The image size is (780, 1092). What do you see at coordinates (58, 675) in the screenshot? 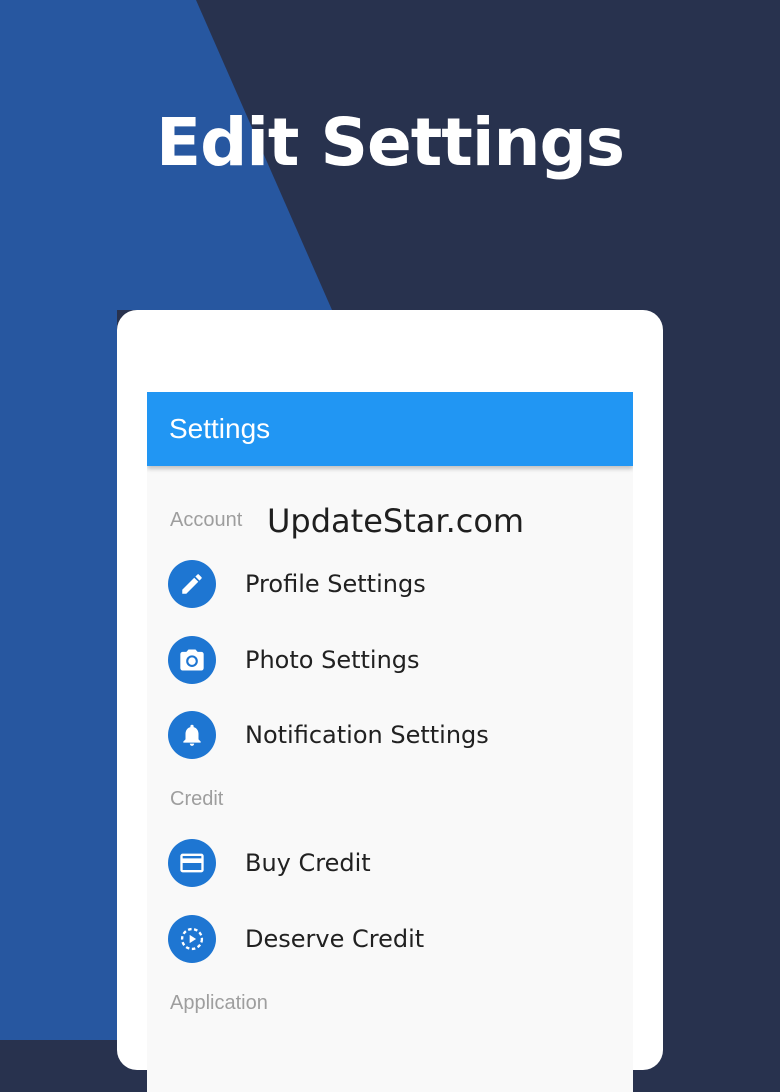
I see `background-blue-strip` at bounding box center [58, 675].